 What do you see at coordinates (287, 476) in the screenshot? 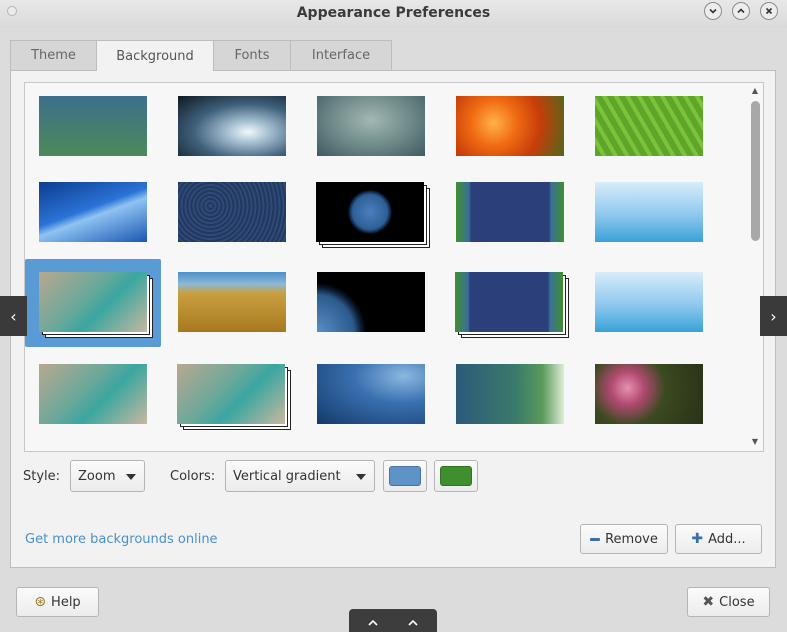
I see `colors-value: Vertical gradient` at bounding box center [287, 476].